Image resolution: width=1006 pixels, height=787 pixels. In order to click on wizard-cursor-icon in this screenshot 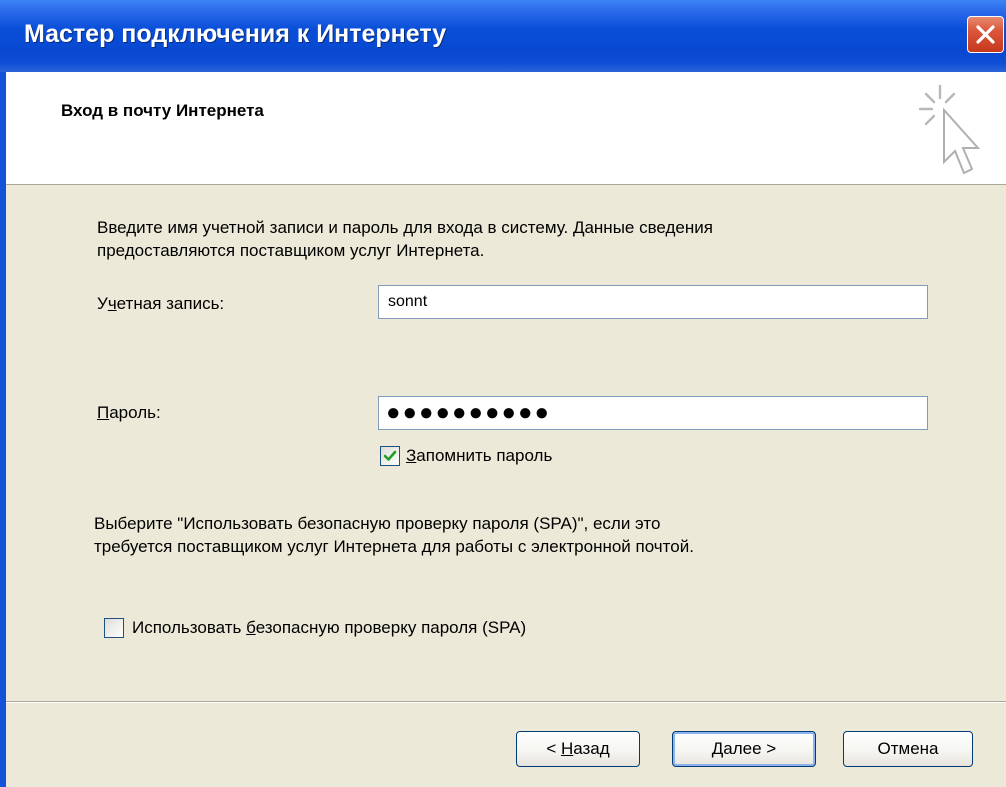, I will do `click(949, 129)`.